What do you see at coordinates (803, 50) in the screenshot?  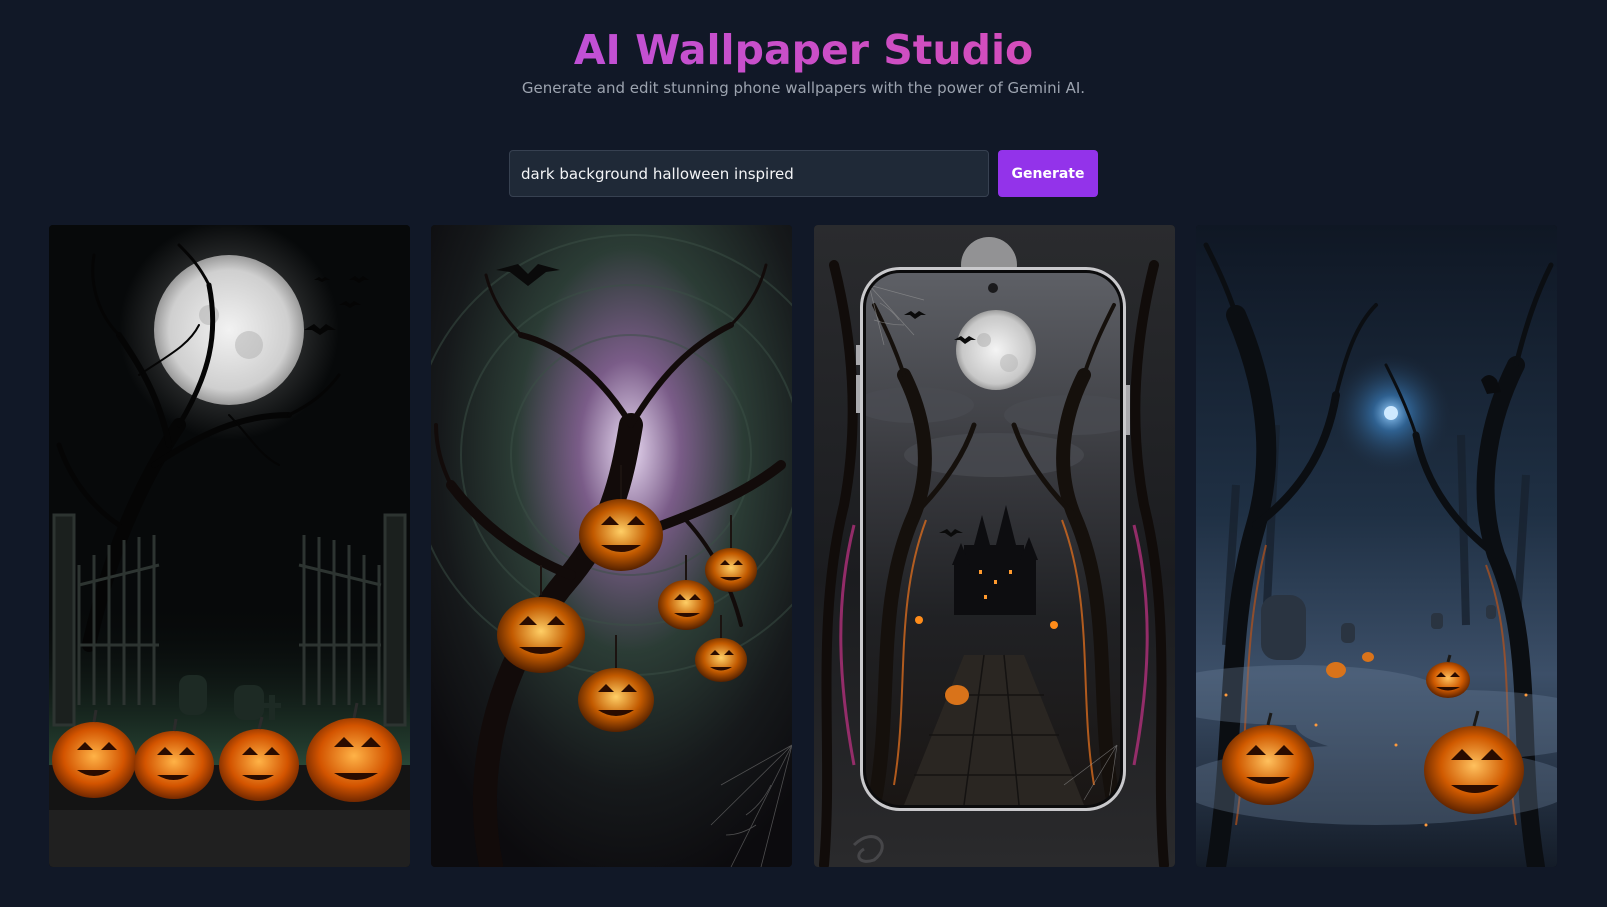 I see `page-title: AI Wallpaper Studio` at bounding box center [803, 50].